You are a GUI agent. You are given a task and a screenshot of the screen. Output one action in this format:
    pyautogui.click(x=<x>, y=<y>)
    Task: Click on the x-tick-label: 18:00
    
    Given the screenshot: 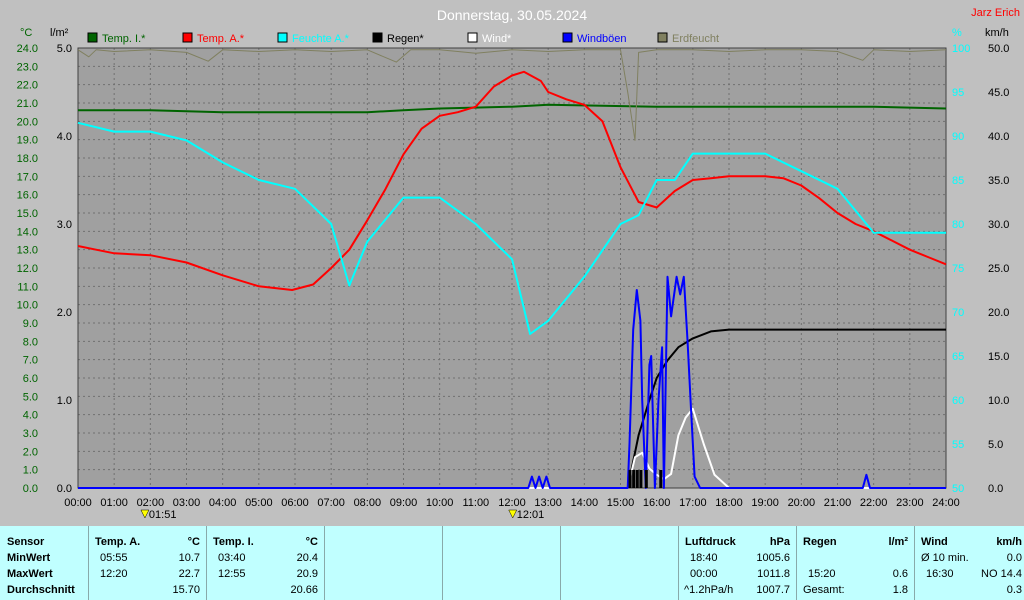 What is the action you would take?
    pyautogui.click(x=729, y=503)
    